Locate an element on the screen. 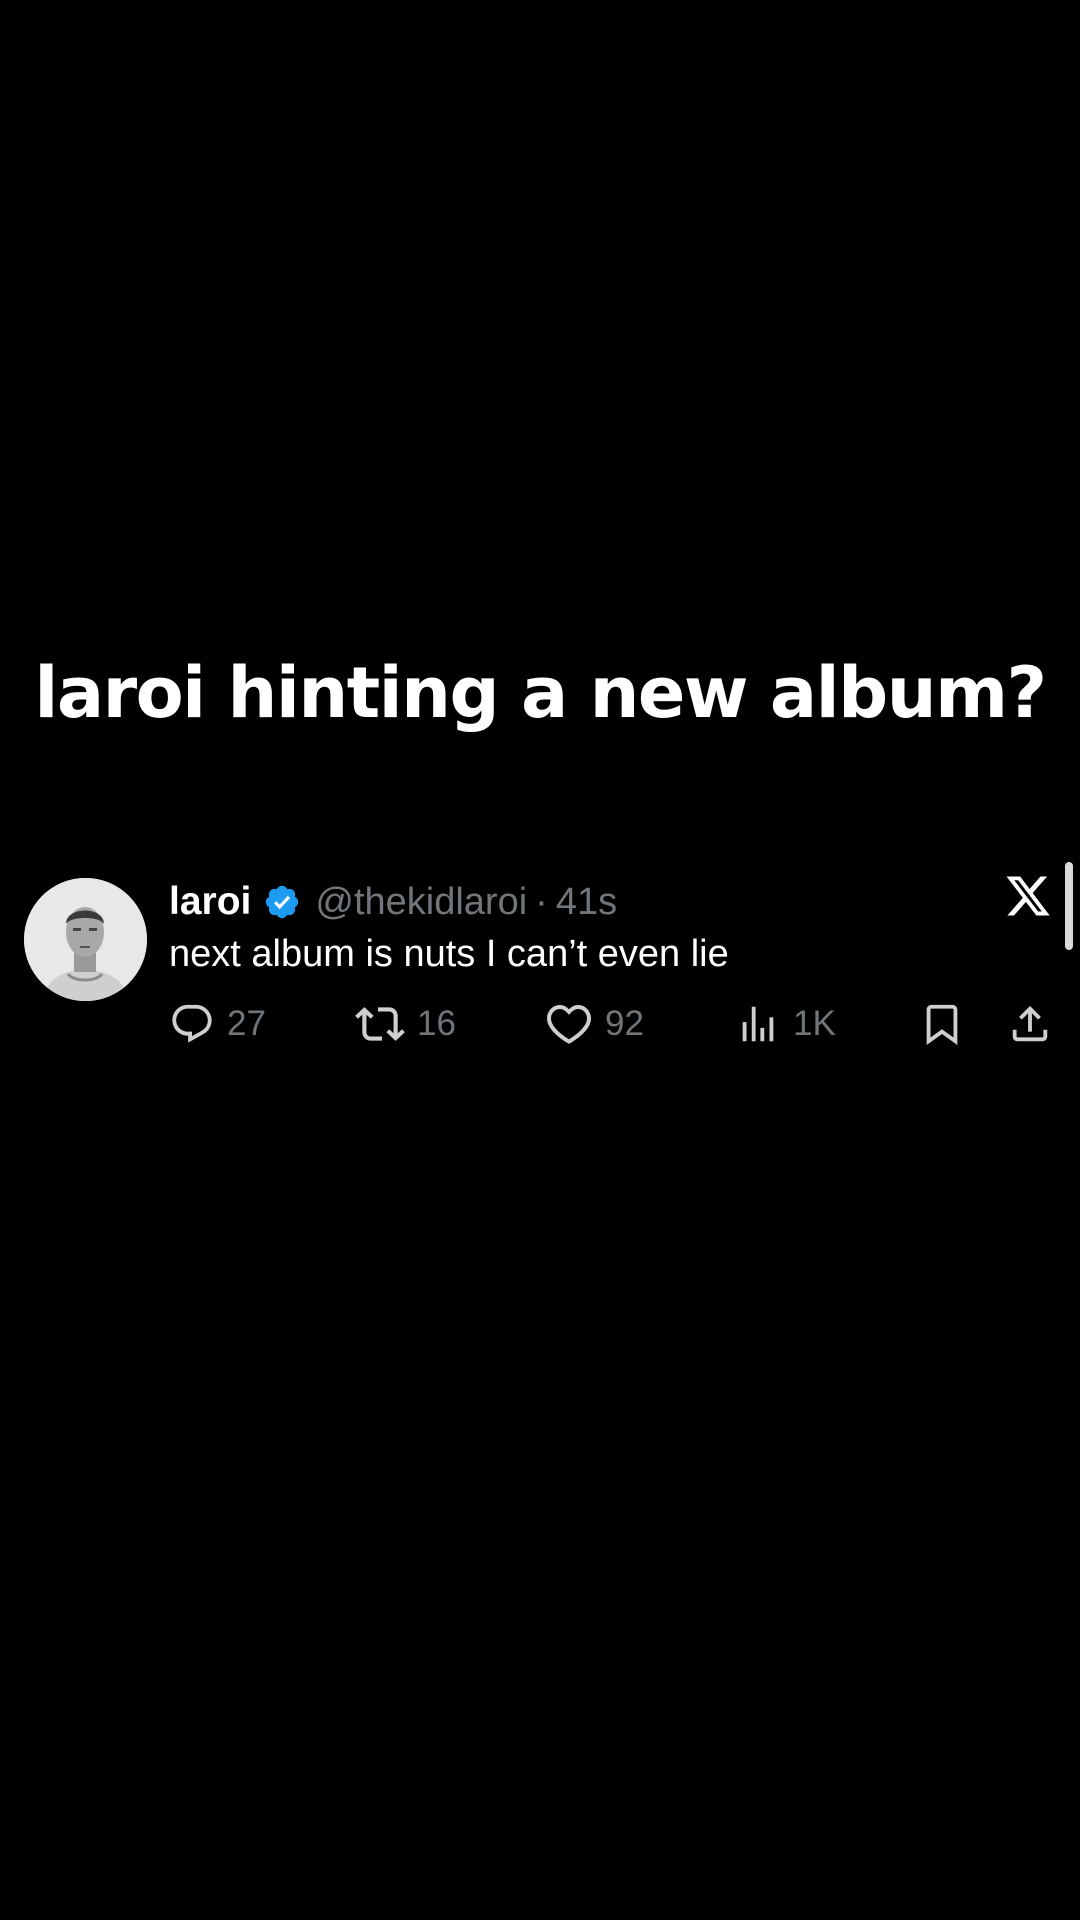 The width and height of the screenshot is (1080, 1920). tweet-actions: 27 16 92 1K is located at coordinates (609, 1024).